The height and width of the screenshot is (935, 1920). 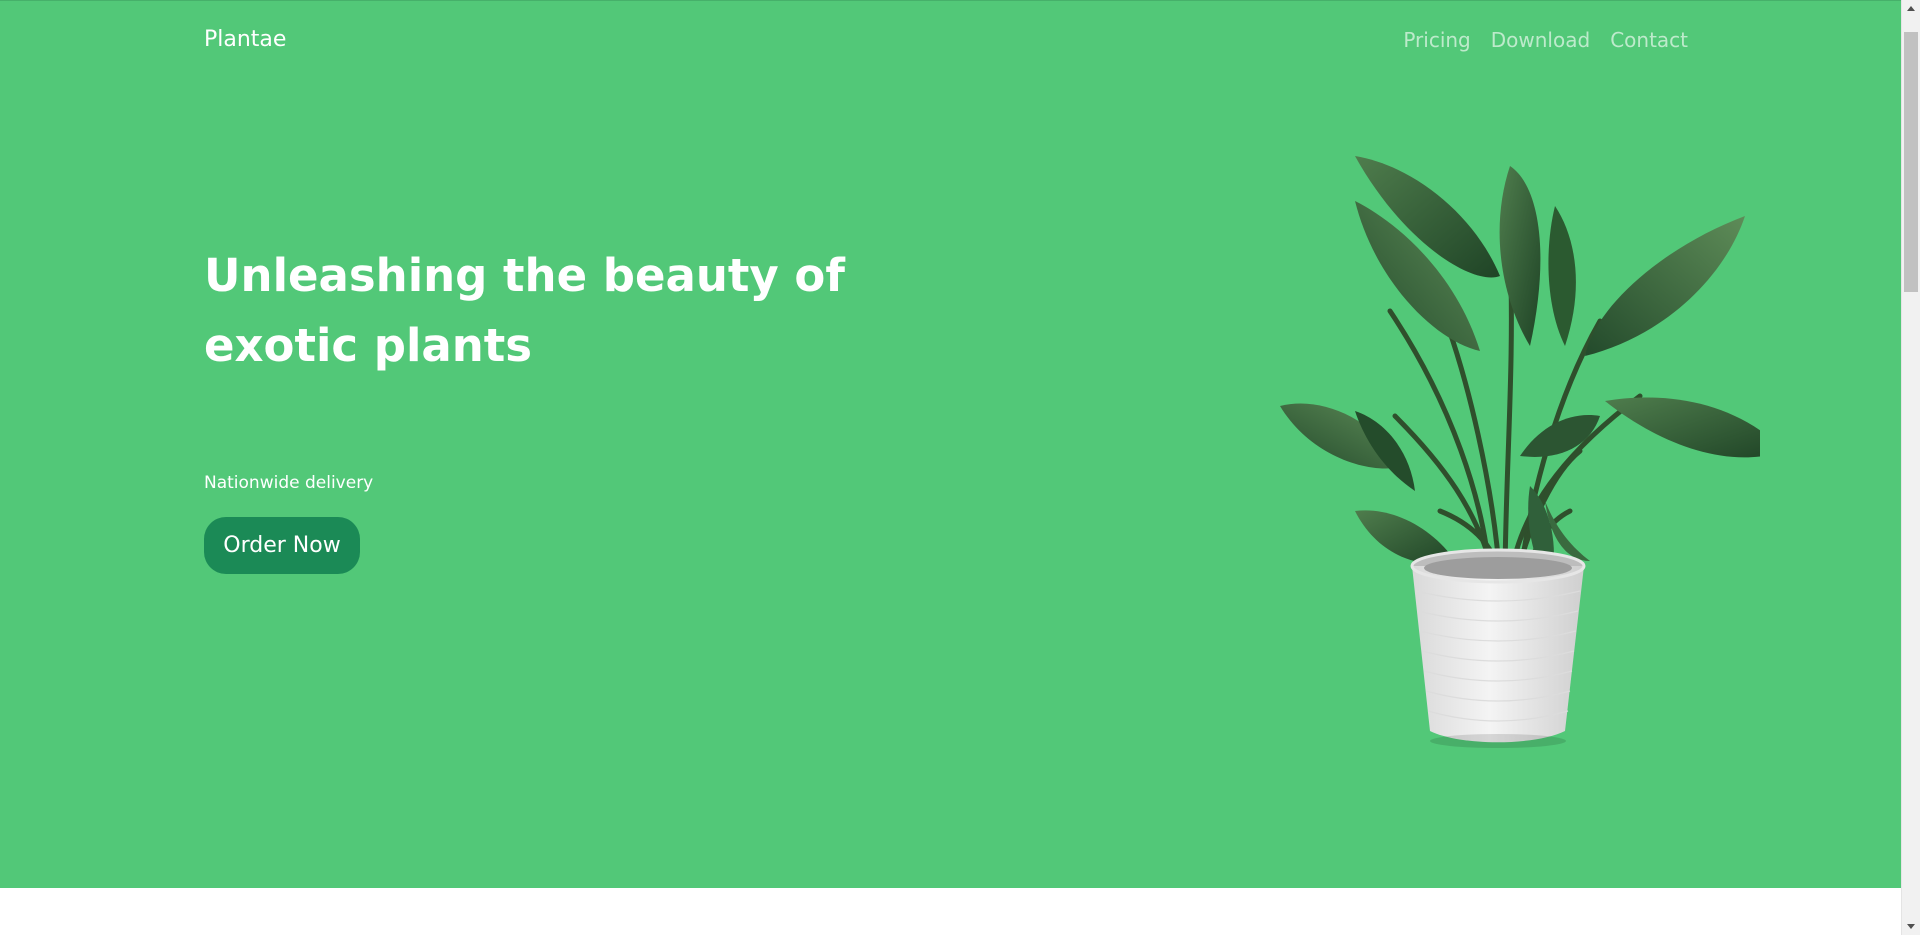 I want to click on brand-logo: Plantae, so click(x=245, y=39).